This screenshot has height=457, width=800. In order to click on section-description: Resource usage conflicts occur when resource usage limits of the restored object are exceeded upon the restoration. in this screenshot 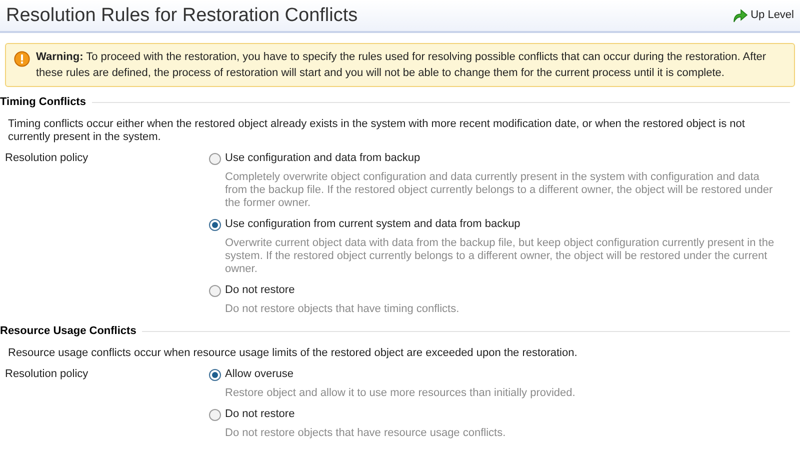, I will do `click(292, 353)`.